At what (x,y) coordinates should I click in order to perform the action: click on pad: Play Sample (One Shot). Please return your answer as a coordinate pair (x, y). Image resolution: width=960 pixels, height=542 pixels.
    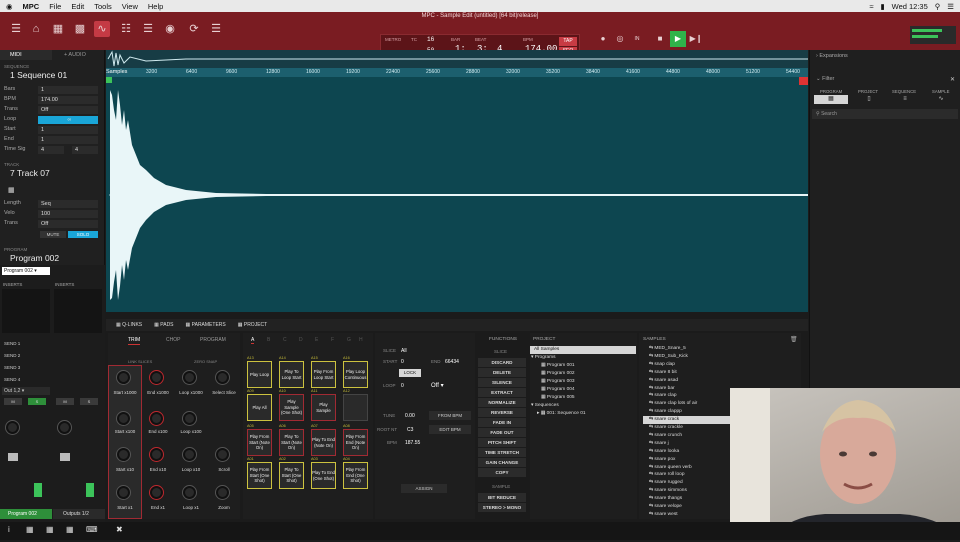
    Looking at the image, I should click on (291, 407).